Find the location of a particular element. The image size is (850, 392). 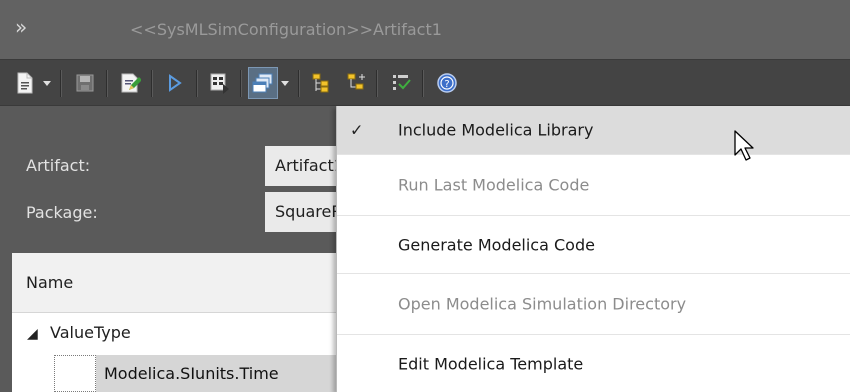

add-element-icon is located at coordinates (322, 83).